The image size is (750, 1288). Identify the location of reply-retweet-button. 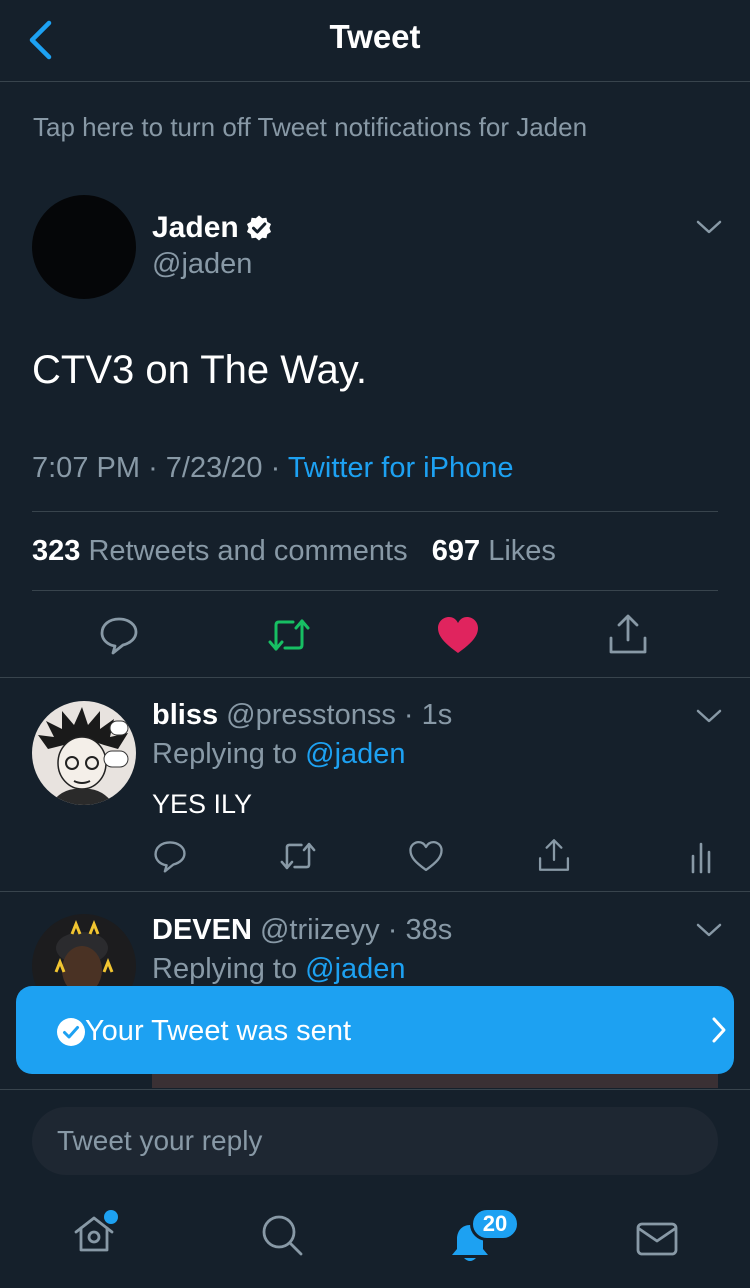
(298, 856).